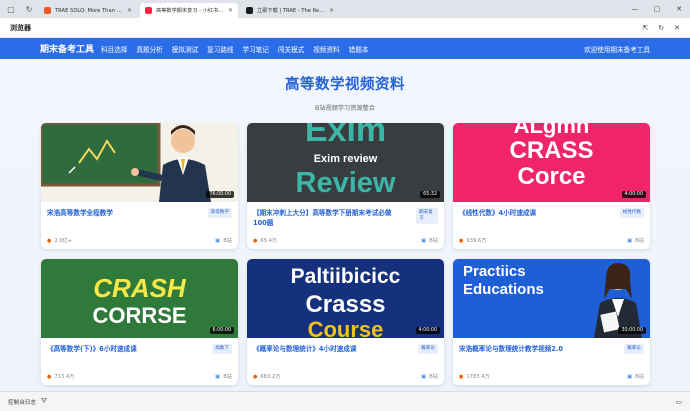 This screenshot has width=690, height=411. I want to click on tab-label: 高等数学期末复习 - 小红书搜索, so click(190, 11).